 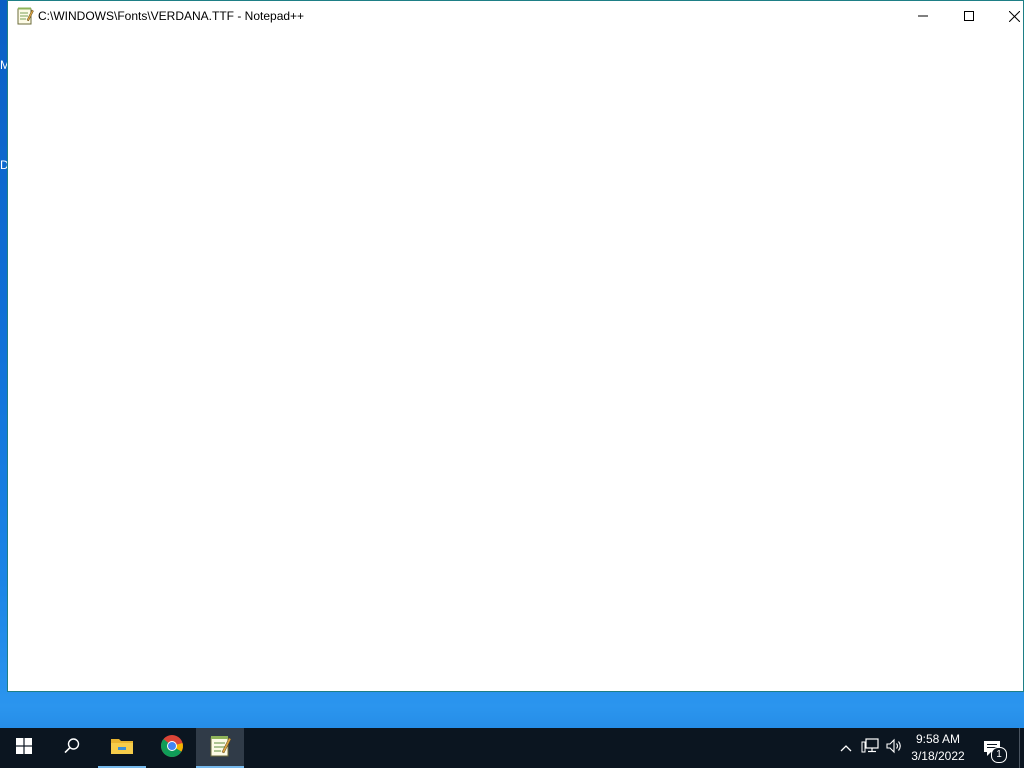 I want to click on title-bar: C:\WINDOWS\Fonts\VERDANA.TTF - Notepad++, so click(x=515, y=16).